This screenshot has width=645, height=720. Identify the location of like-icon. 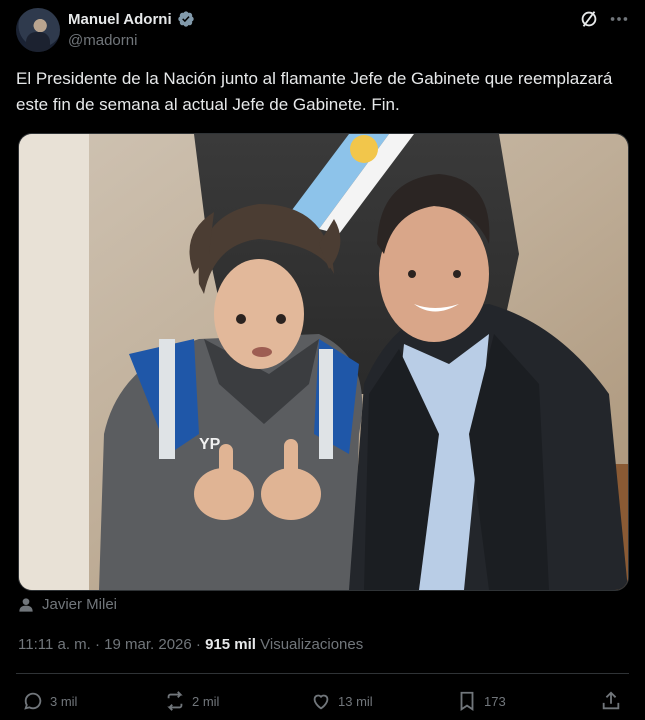
(321, 702).